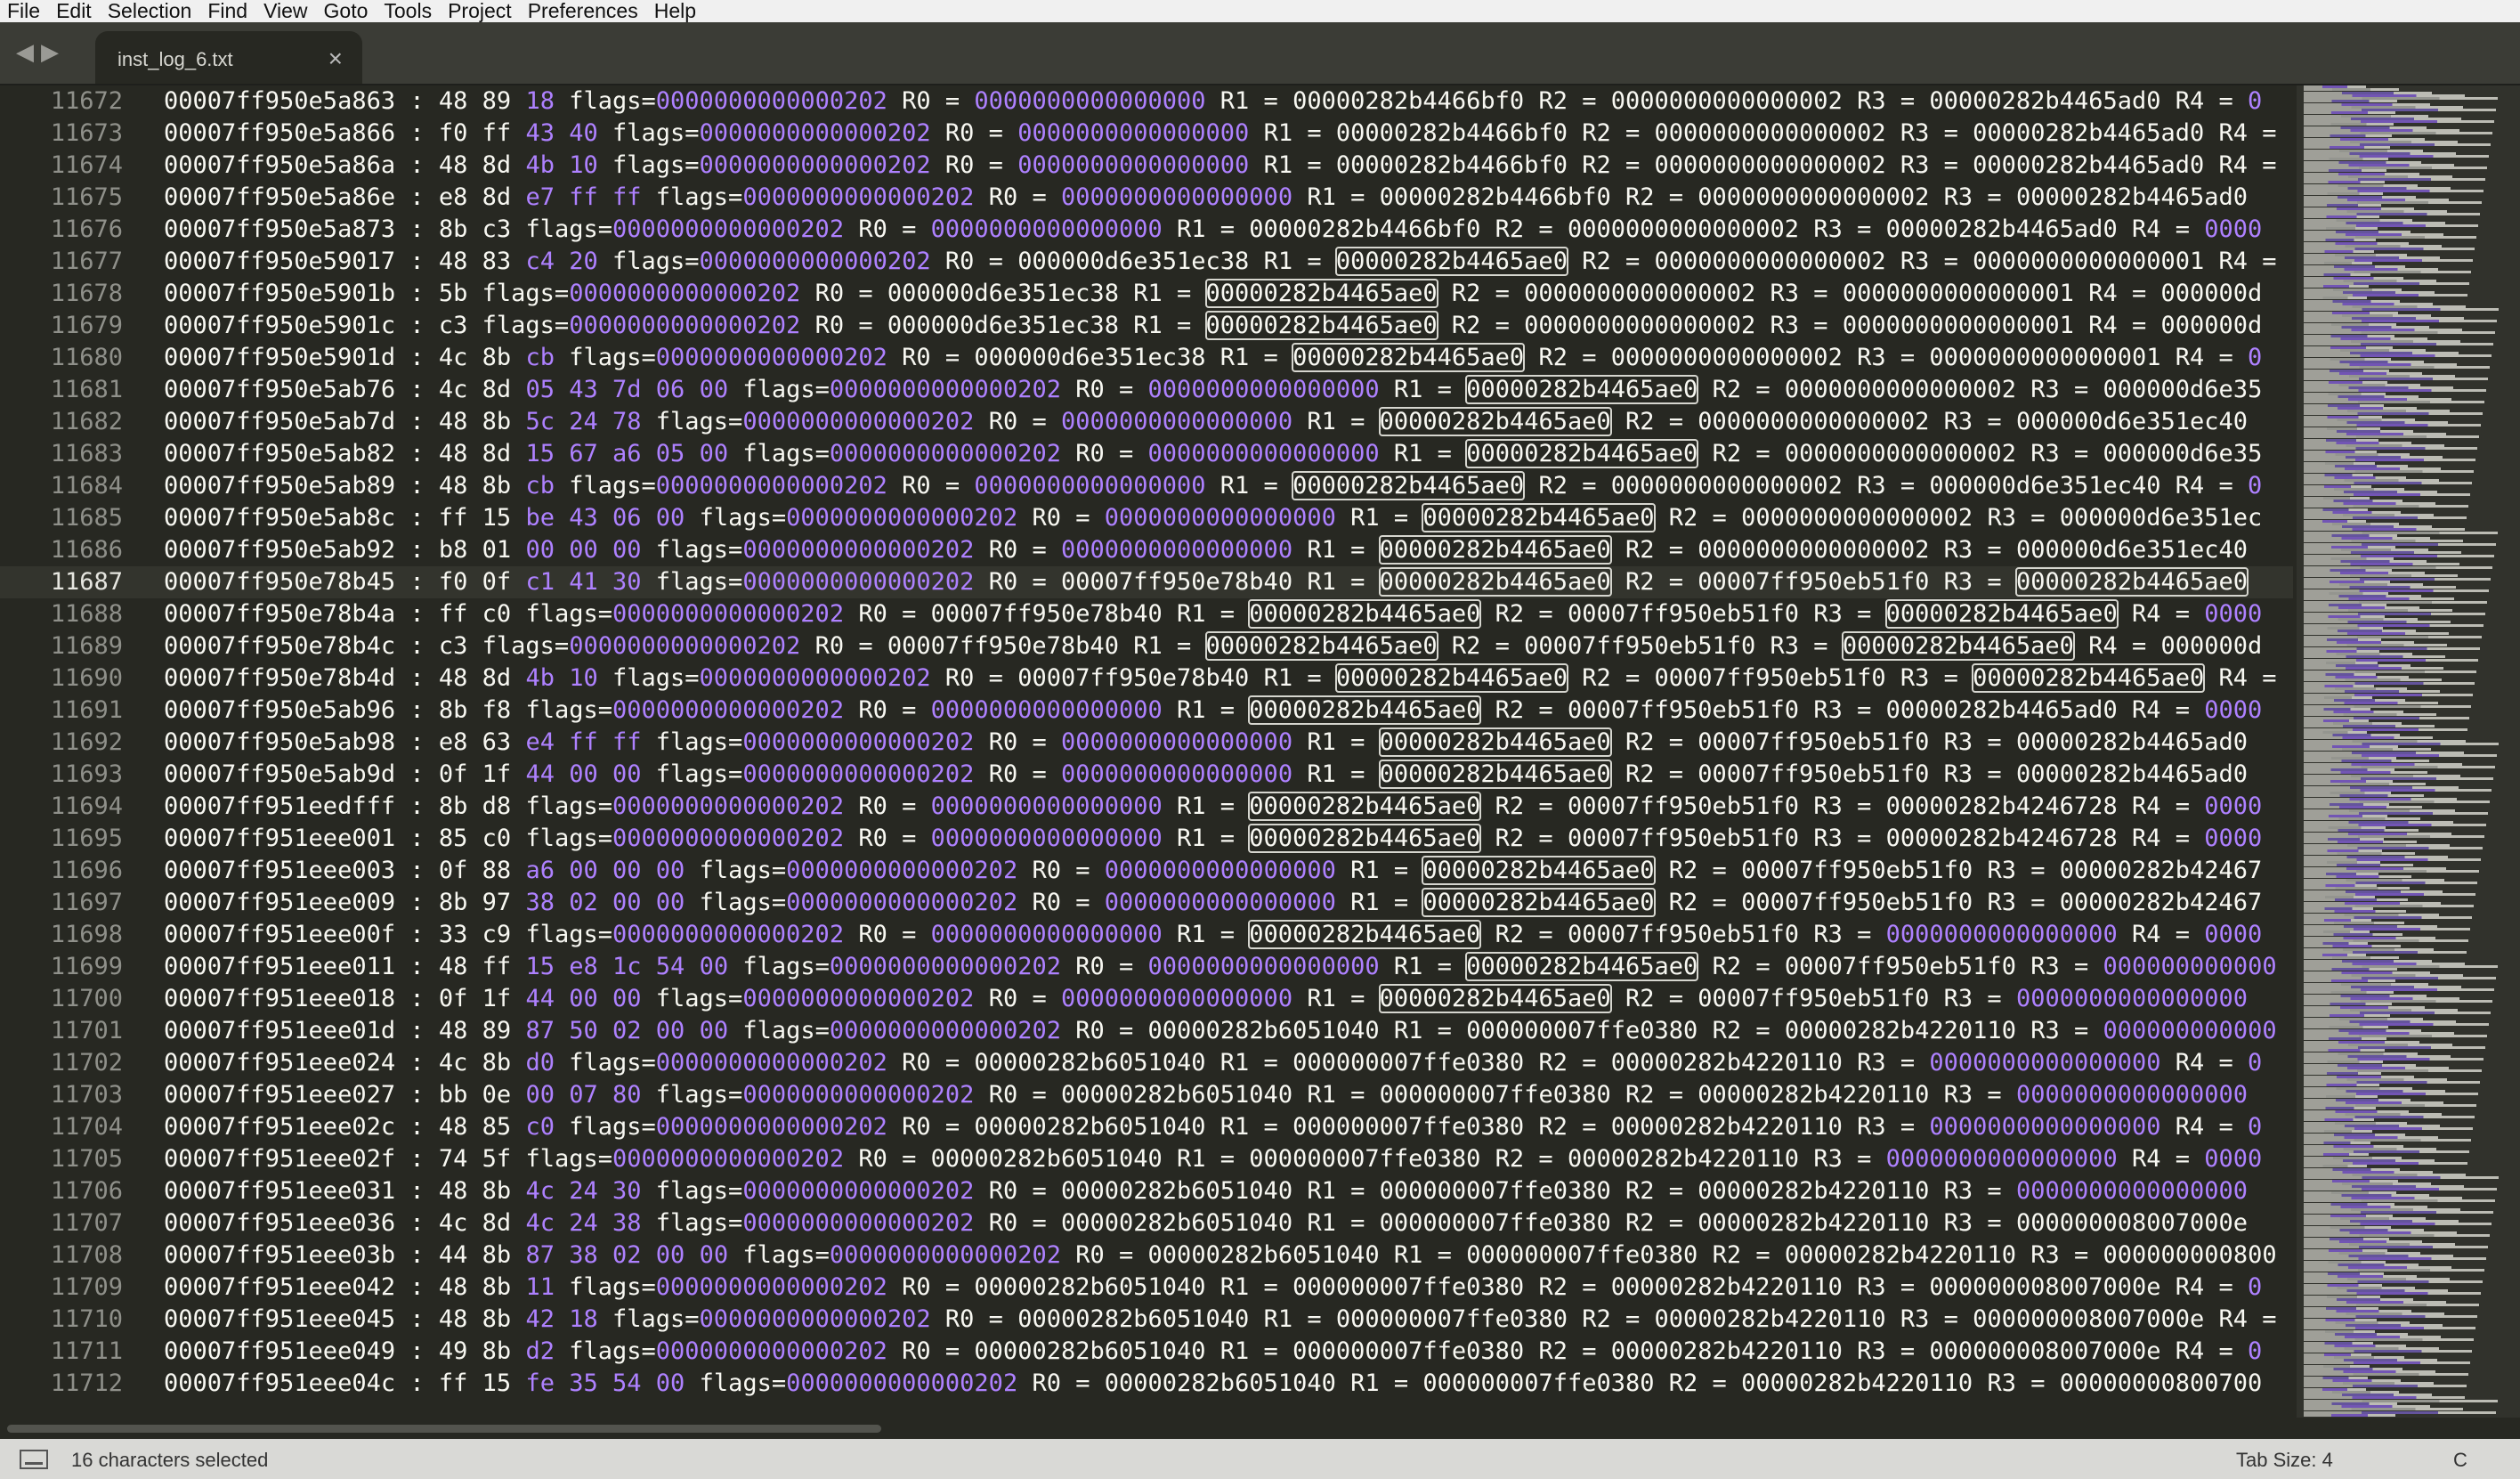 This screenshot has width=2520, height=1479. Describe the element at coordinates (25, 52) in the screenshot. I see `nav-back-icon: ◀` at that location.